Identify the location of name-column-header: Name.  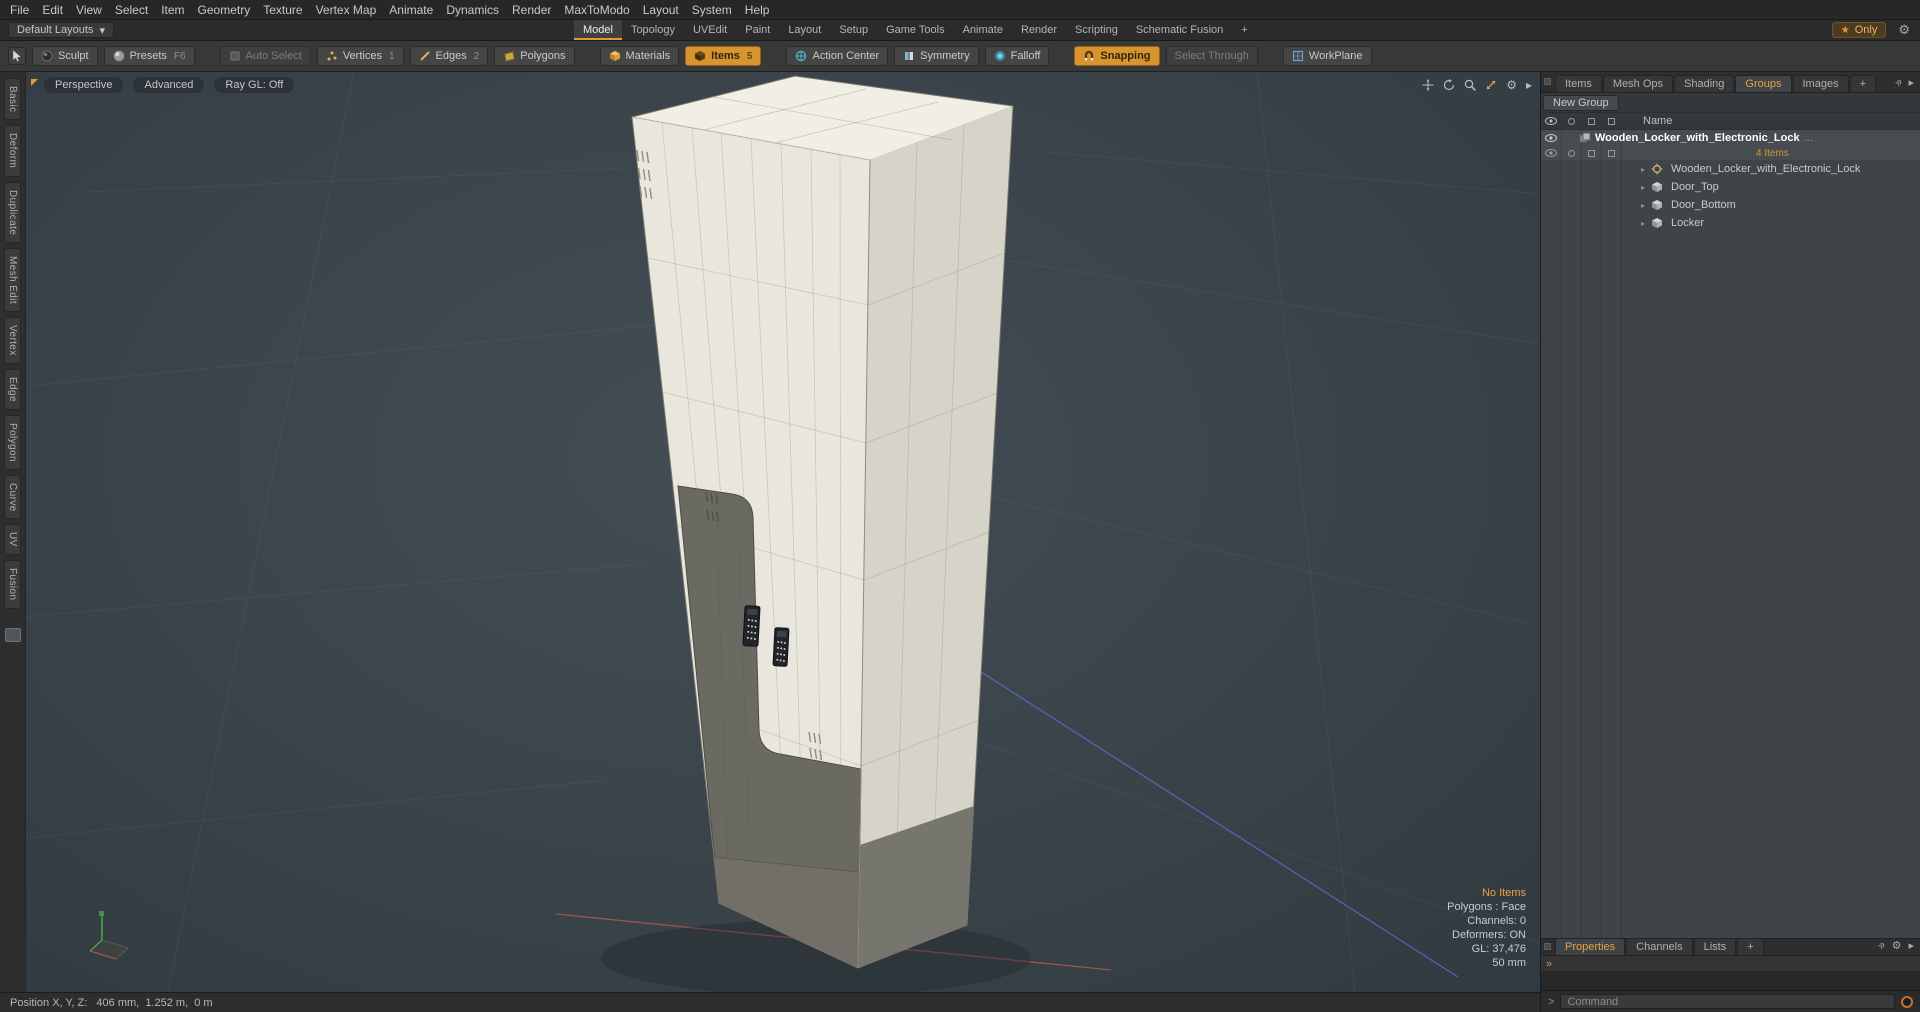
(1657, 121).